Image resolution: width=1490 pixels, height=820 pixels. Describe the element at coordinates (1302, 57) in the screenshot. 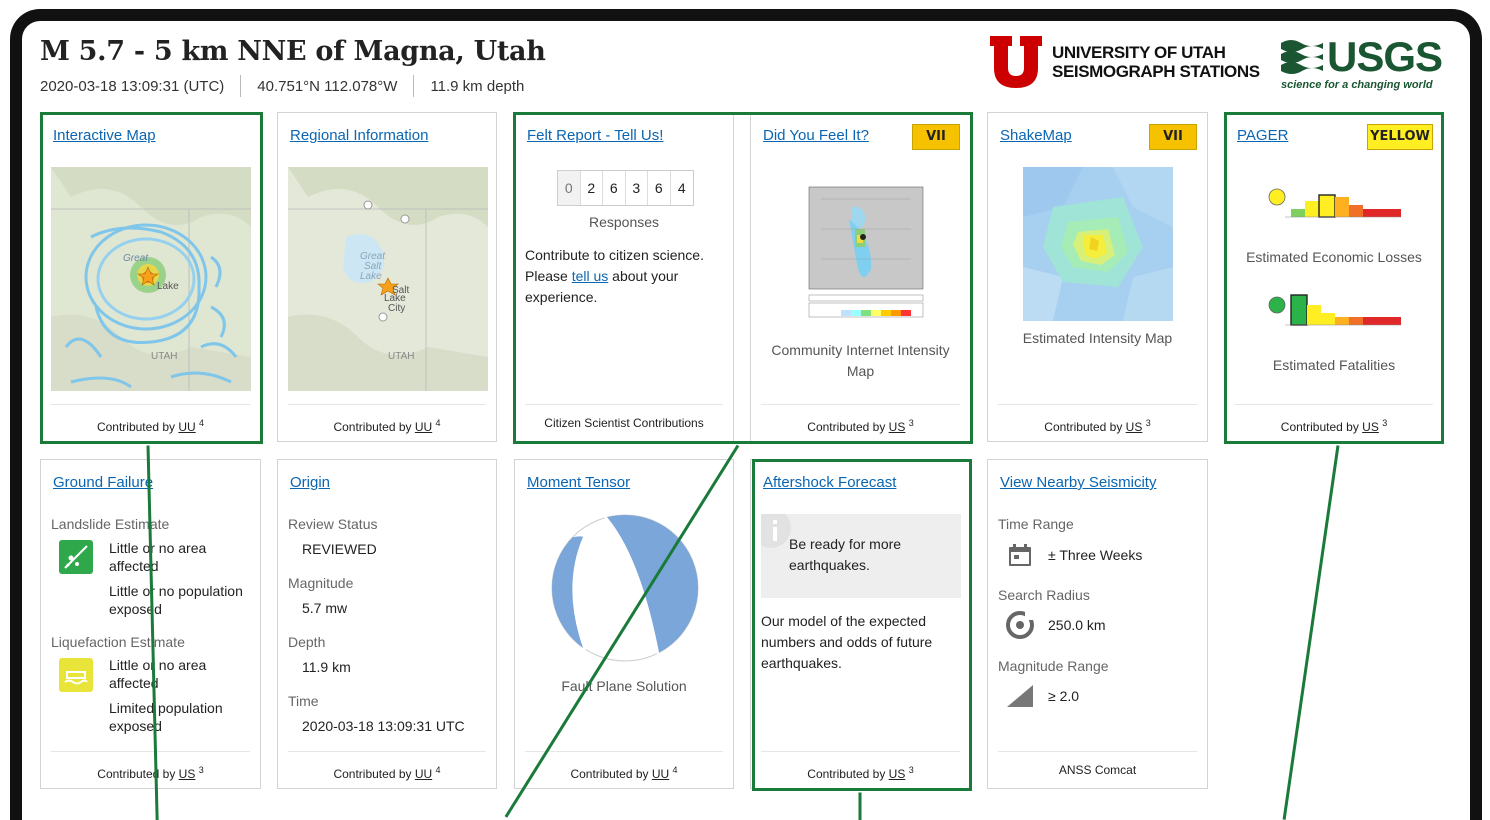

I see `usgs-wave-icon` at that location.